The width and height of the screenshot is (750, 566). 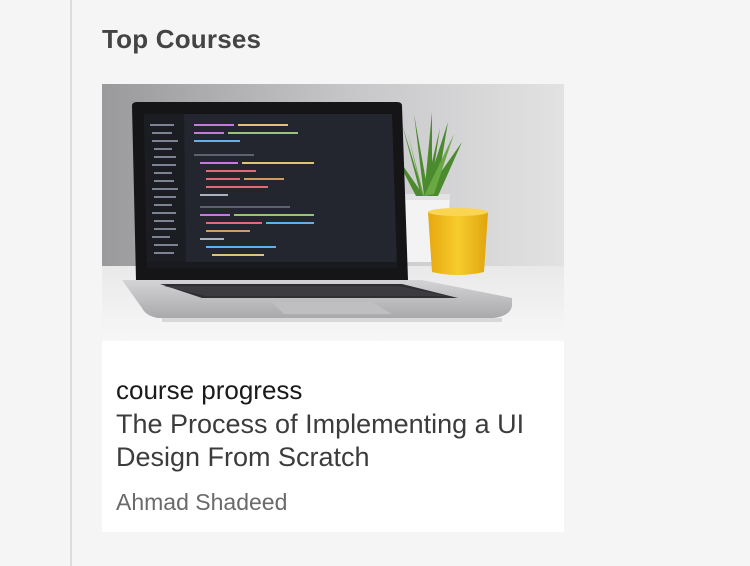 What do you see at coordinates (182, 39) in the screenshot?
I see `section-title: Top Courses` at bounding box center [182, 39].